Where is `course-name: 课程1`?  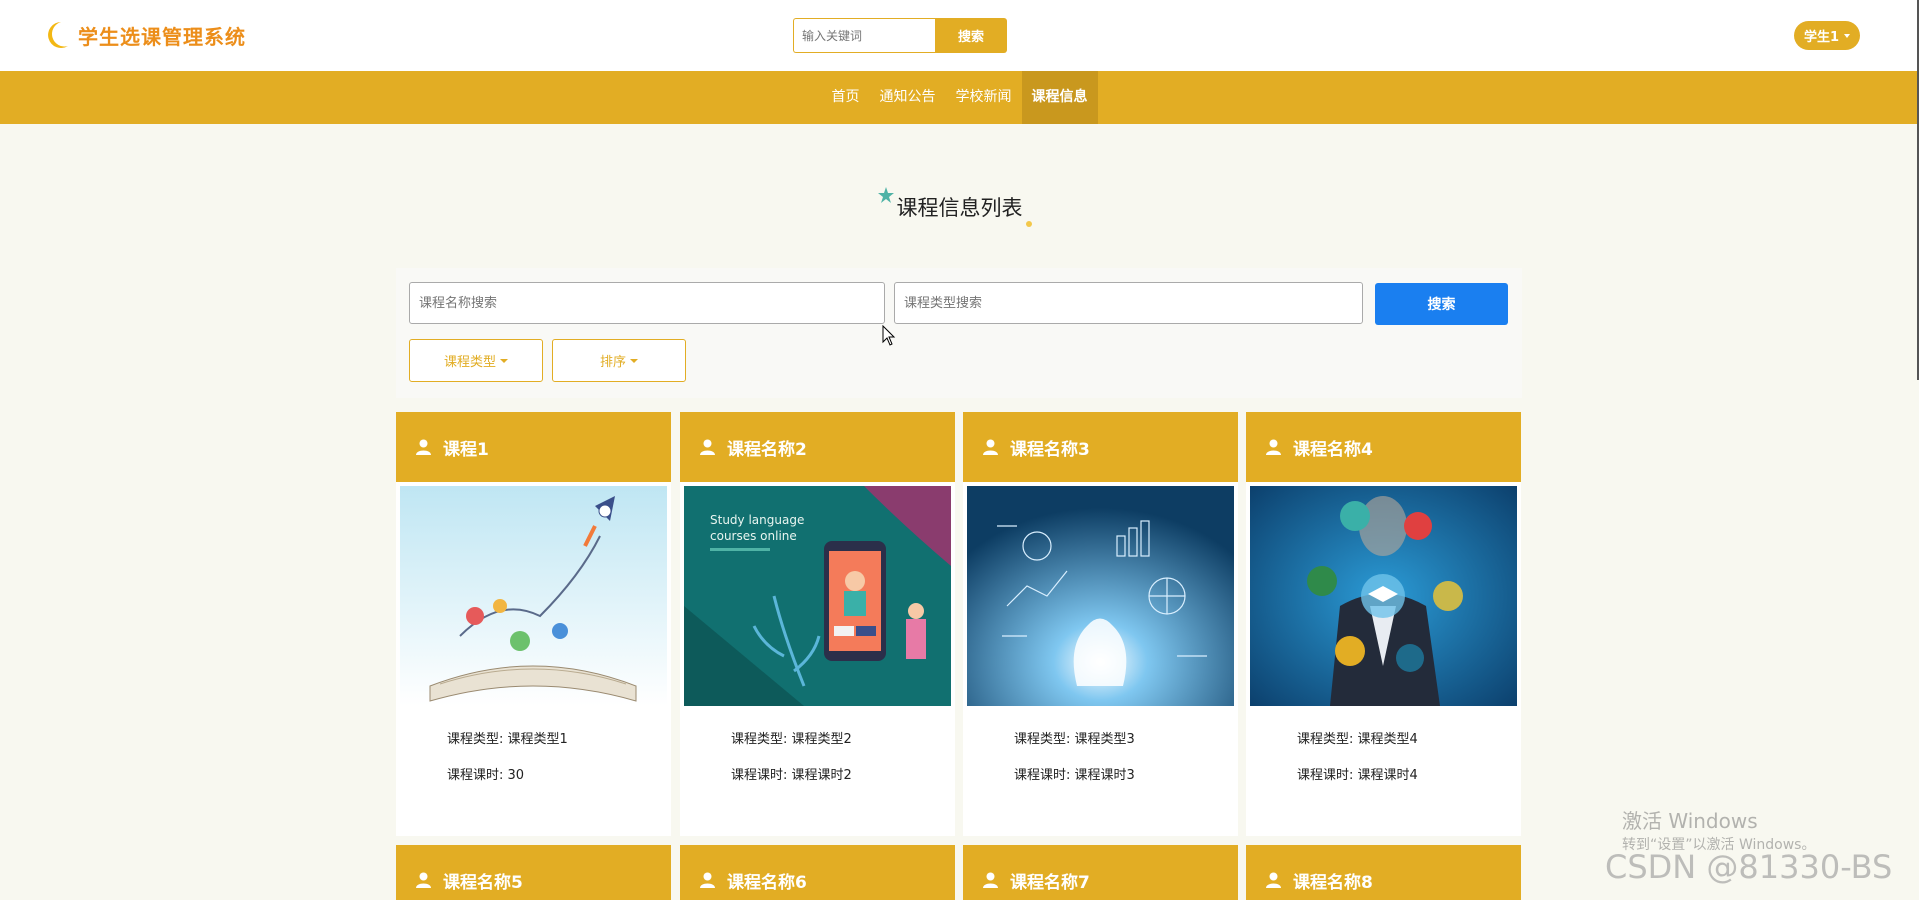
course-name: 课程1 is located at coordinates (466, 449).